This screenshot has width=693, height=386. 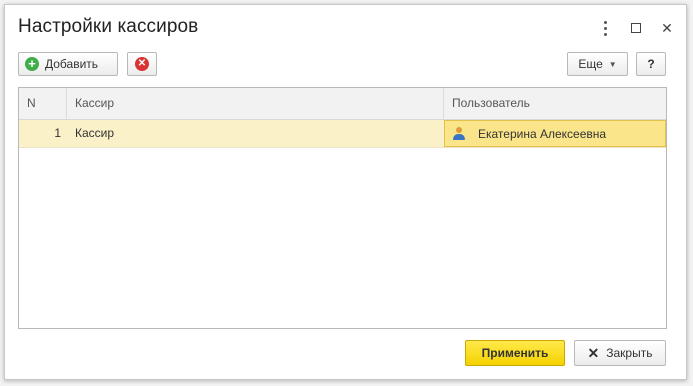 I want to click on delete-button: ✕, so click(x=142, y=64).